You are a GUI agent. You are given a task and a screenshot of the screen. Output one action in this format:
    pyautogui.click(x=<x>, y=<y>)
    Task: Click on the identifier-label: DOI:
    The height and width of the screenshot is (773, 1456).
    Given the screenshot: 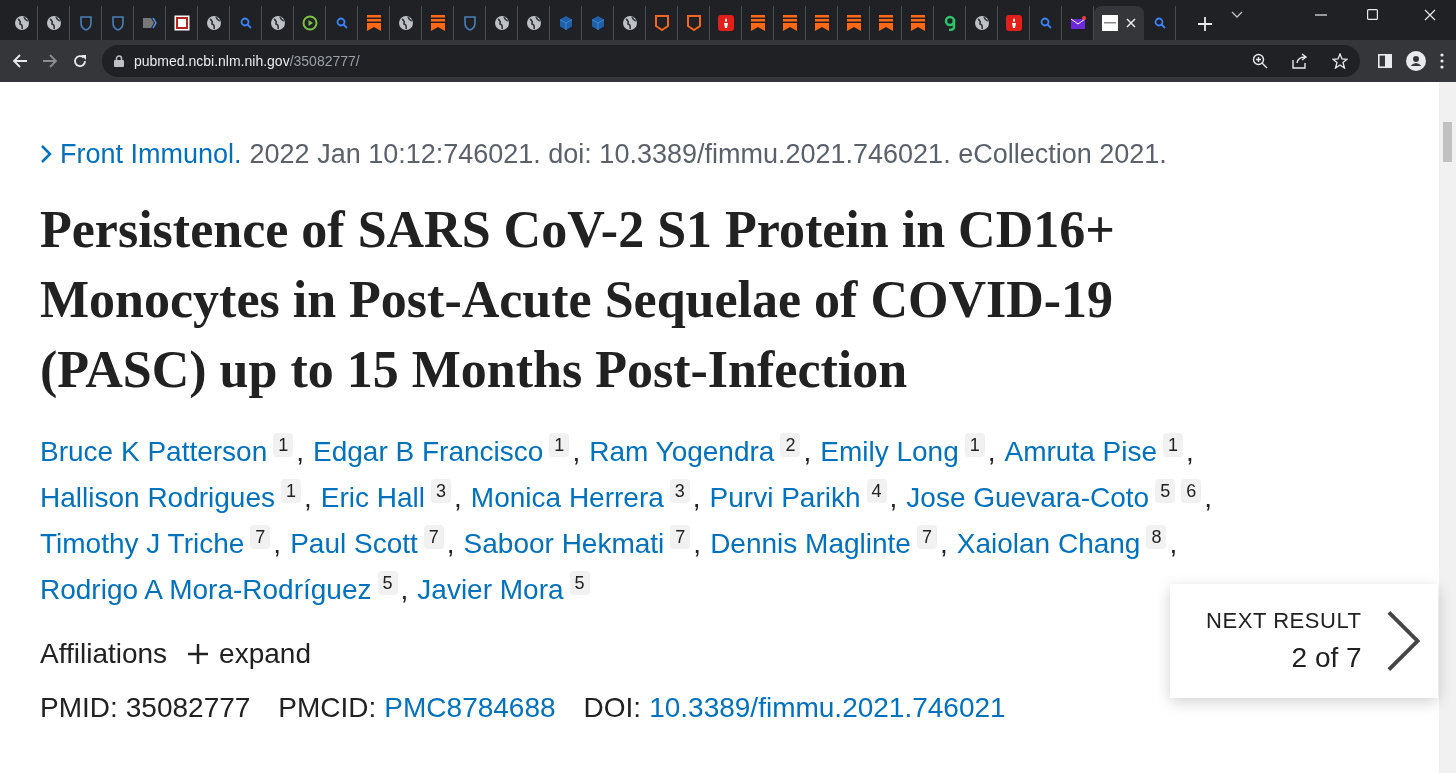 What is the action you would take?
    pyautogui.click(x=612, y=707)
    